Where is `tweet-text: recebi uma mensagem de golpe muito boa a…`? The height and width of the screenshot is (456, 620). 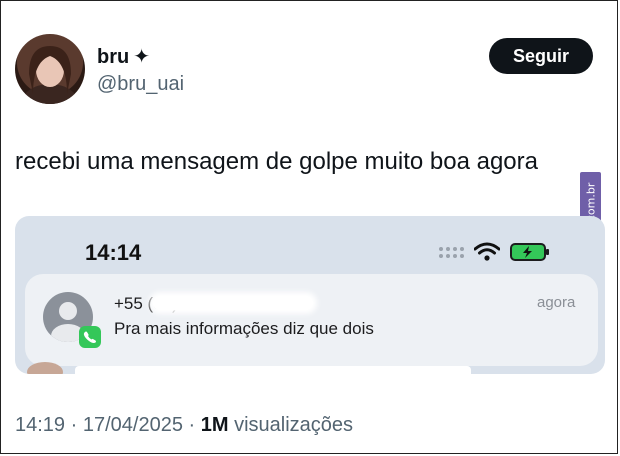 tweet-text: recebi uma mensagem de golpe muito boa a… is located at coordinates (276, 161).